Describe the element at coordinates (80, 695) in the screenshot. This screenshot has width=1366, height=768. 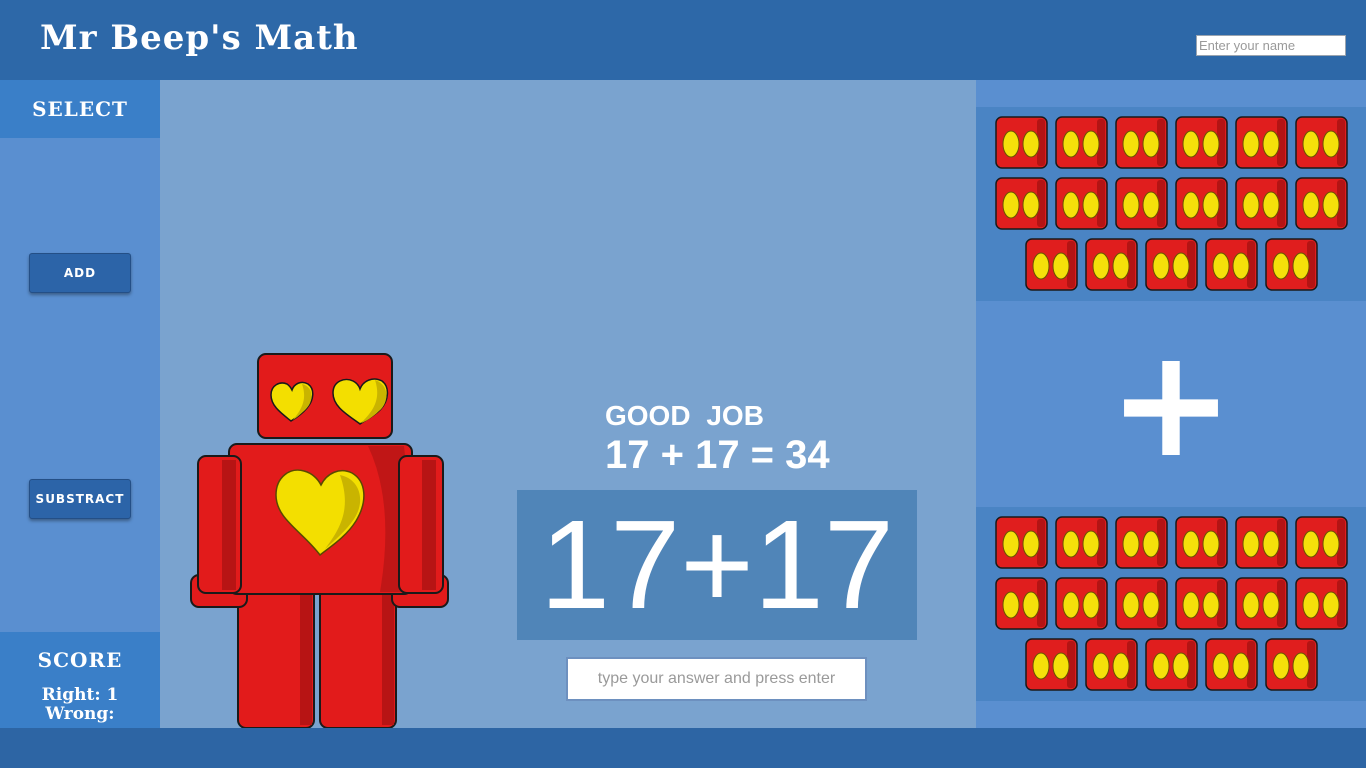
I see `right-count: Right: 1` at that location.